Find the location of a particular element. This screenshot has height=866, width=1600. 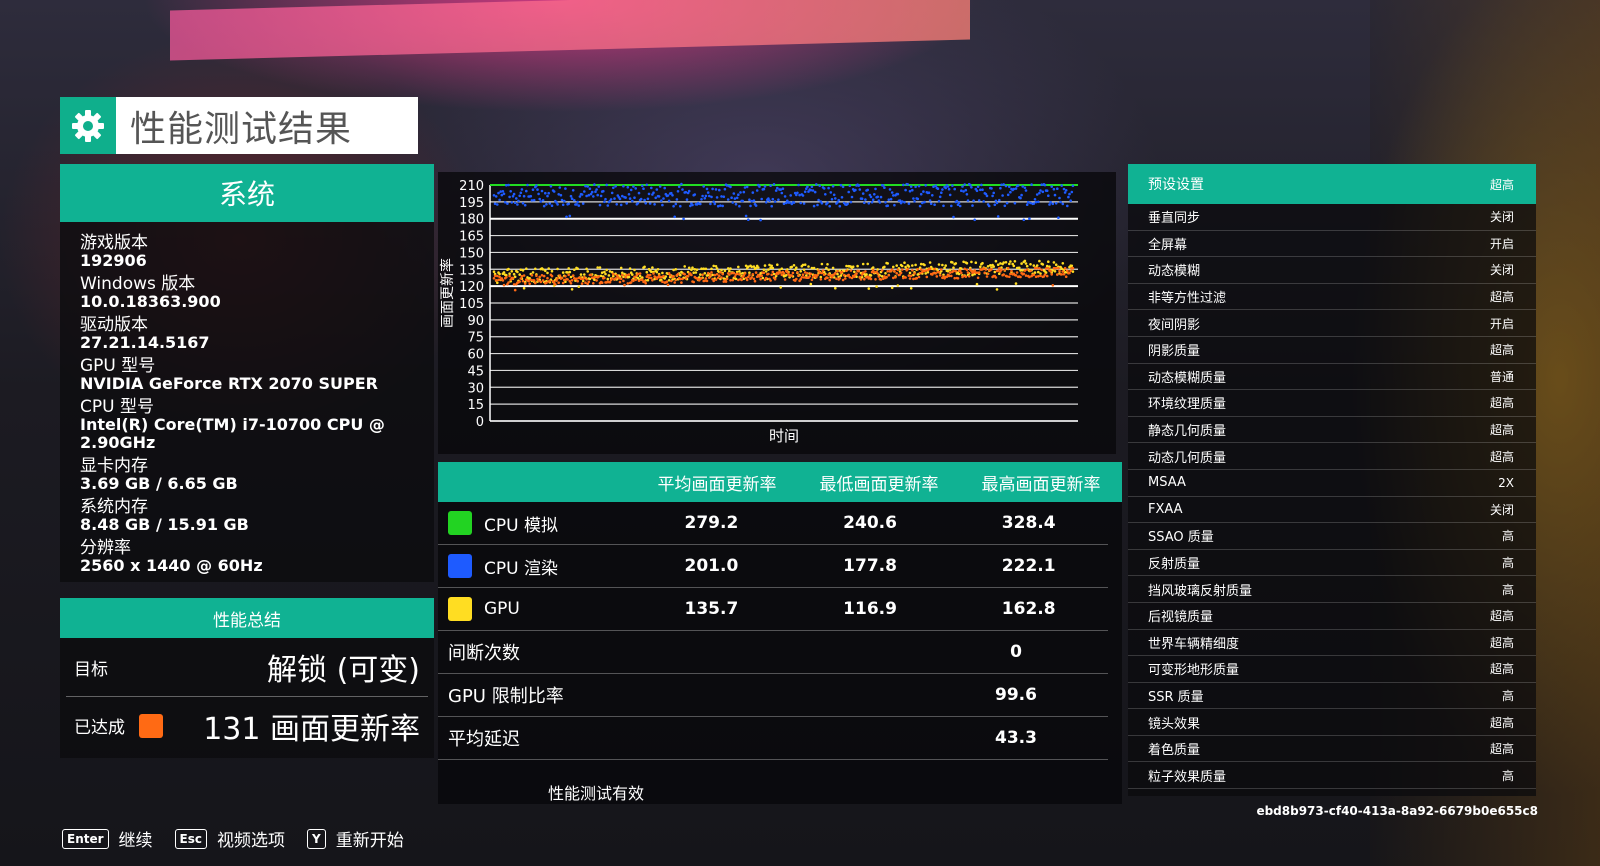

system-item-label: 分辨率 is located at coordinates (105, 548).